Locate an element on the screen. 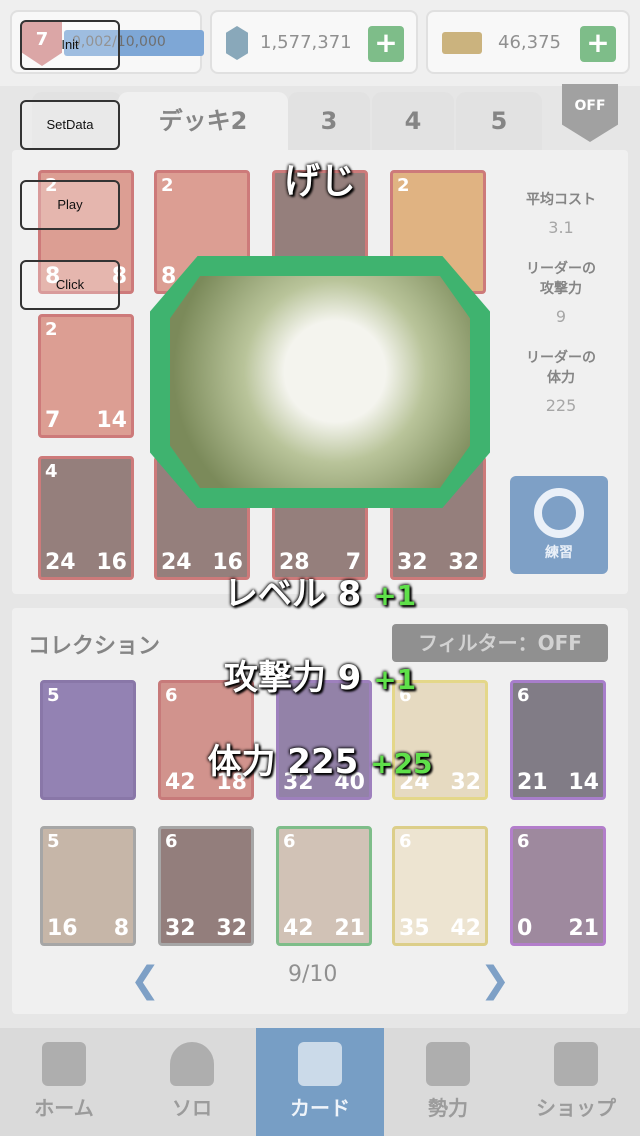 Image resolution: width=640 pixels, height=1136 pixels. attack-stat: 攻撃力 9 +1 is located at coordinates (320, 674).